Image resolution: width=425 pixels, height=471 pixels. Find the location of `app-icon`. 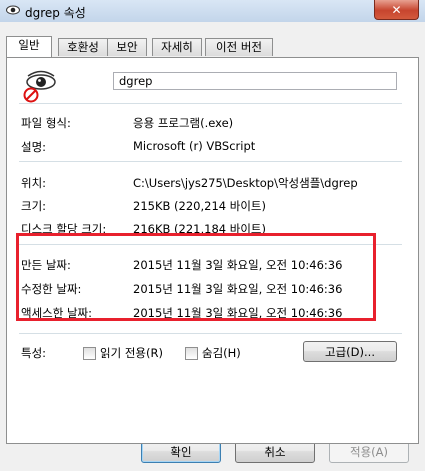

app-icon is located at coordinates (13, 10).